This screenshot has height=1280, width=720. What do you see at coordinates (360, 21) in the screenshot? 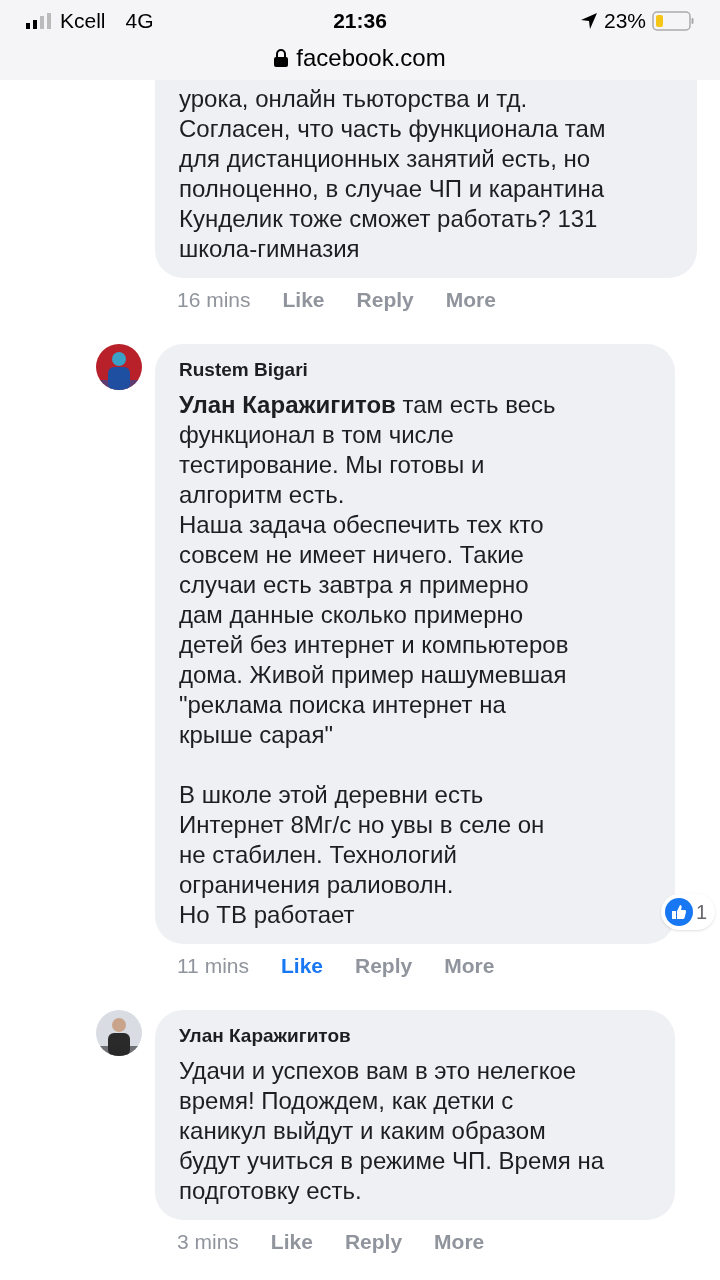
I see `clock: 21:36` at bounding box center [360, 21].